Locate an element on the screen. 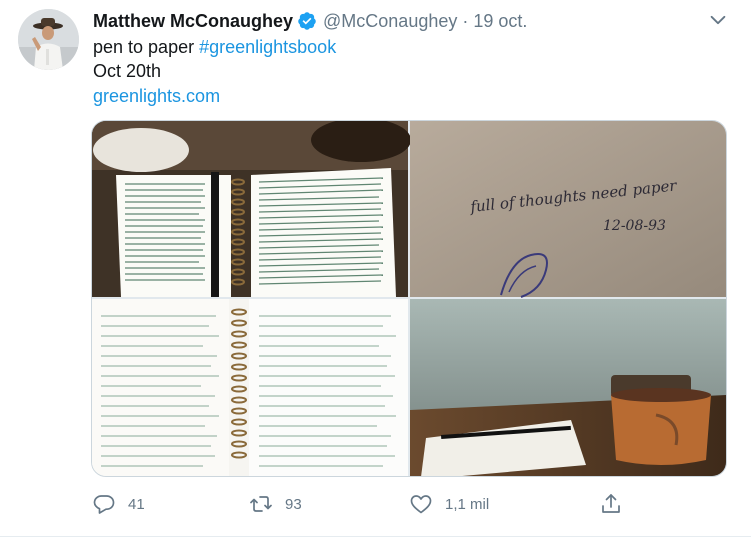 This screenshot has width=751, height=537. notebook-date: 12-08-93 is located at coordinates (634, 226).